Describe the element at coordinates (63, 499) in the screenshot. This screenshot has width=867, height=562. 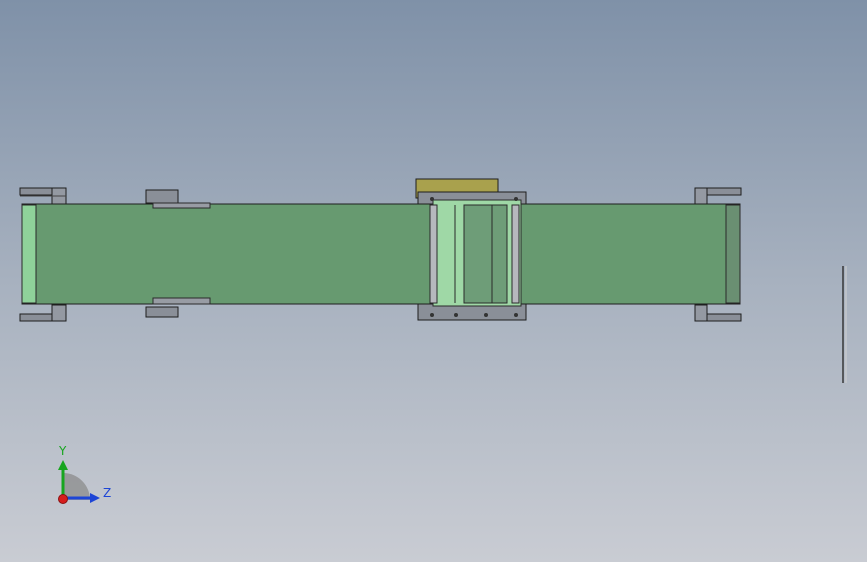
I see `x-axis-dot-icon` at that location.